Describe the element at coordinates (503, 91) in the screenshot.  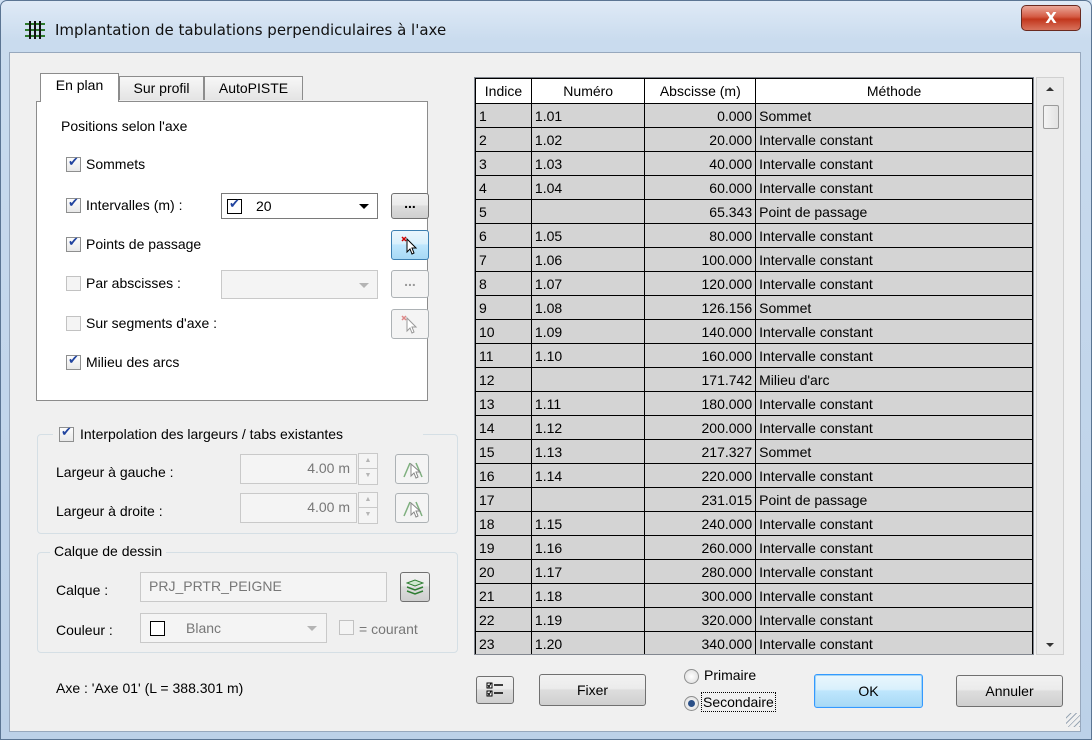
I see `column-header-indice: Indice` at that location.